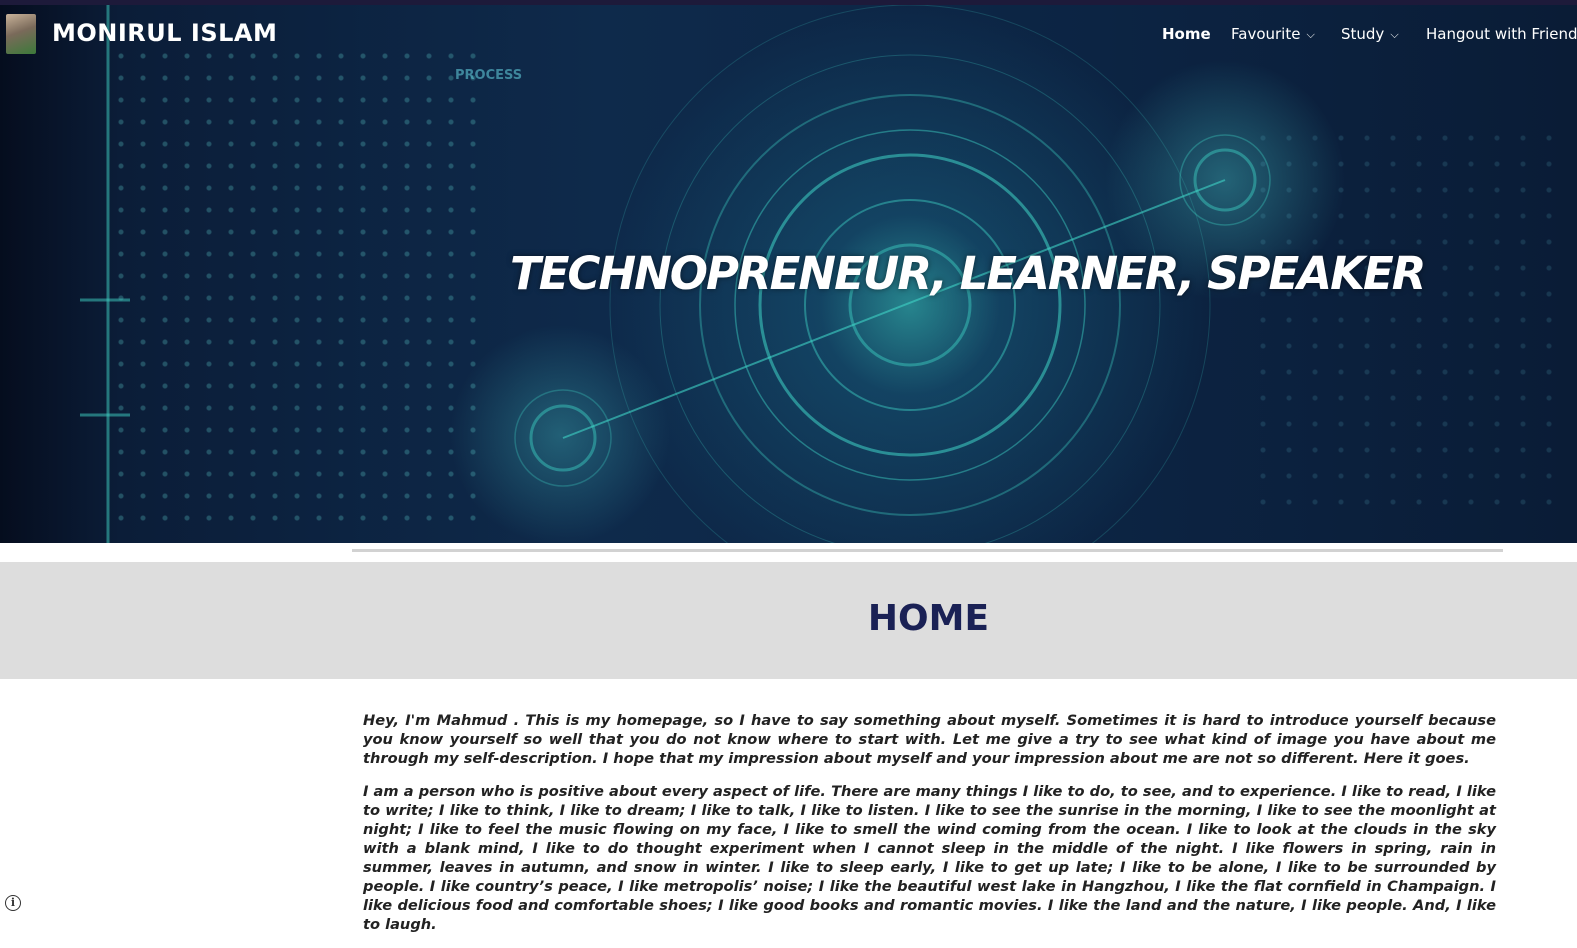 This screenshot has height=948, width=1577. I want to click on nav-item-hangout: Hangout with Friends, so click(1501, 34).